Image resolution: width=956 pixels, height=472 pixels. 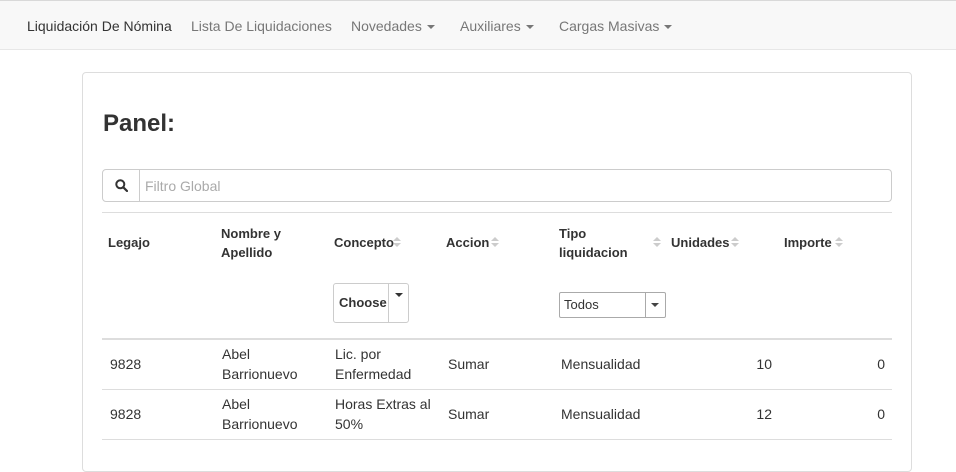 I want to click on nav-label: Auxiliares, so click(x=490, y=26).